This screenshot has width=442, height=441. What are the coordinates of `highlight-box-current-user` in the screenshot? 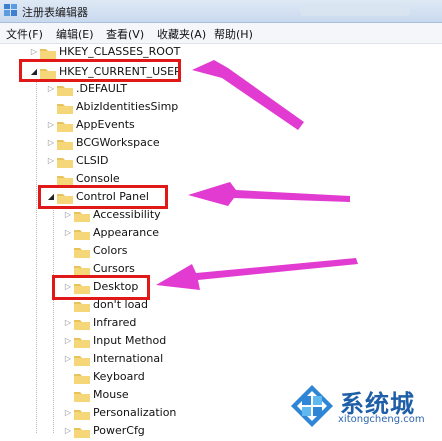 It's located at (100, 70).